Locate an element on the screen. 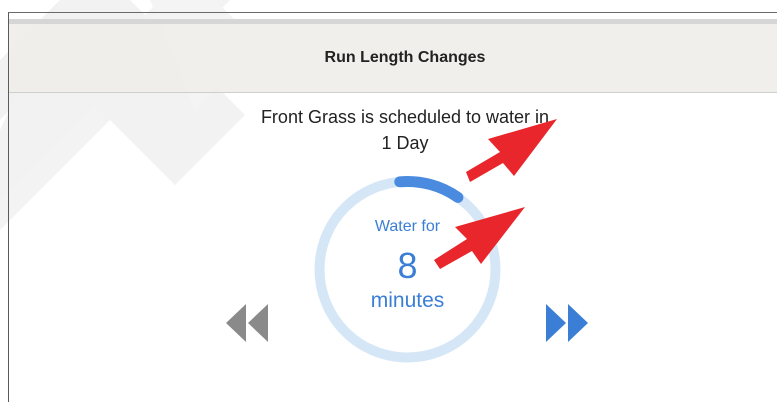 The width and height of the screenshot is (777, 402). decrease-duration-button is located at coordinates (246, 323).